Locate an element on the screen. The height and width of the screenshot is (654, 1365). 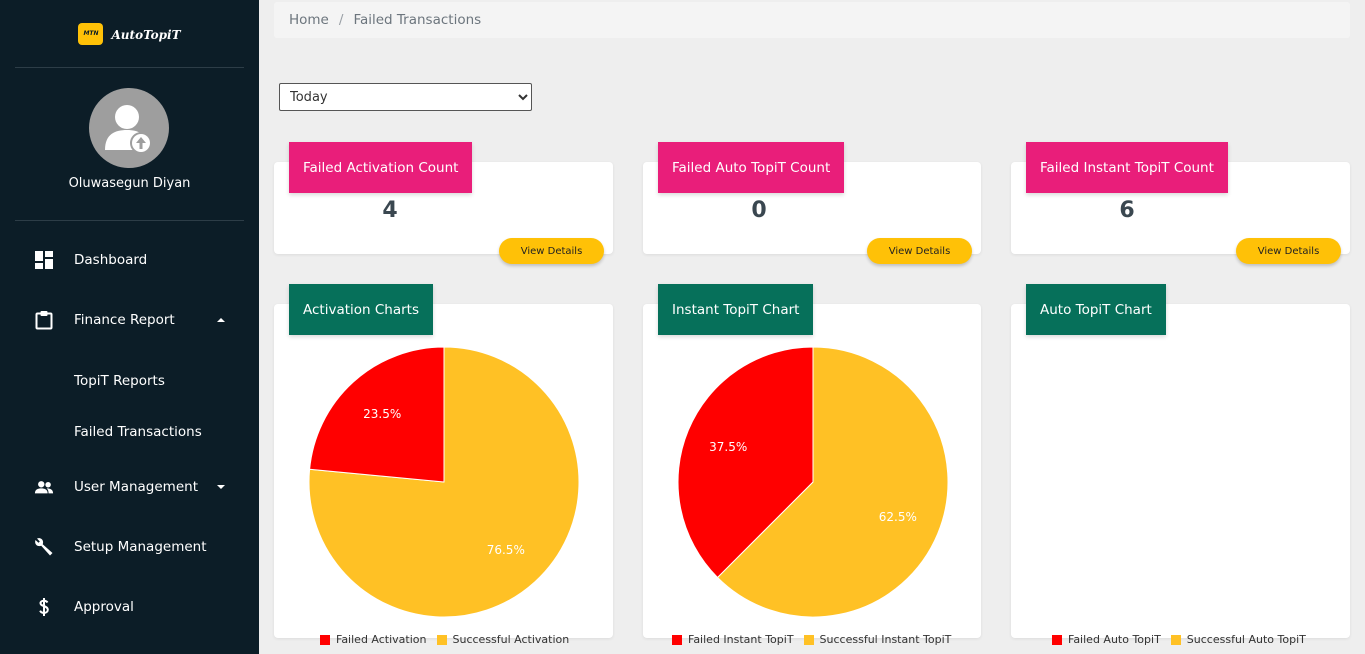
user-name: Oluwasegun Diyan is located at coordinates (129, 183).